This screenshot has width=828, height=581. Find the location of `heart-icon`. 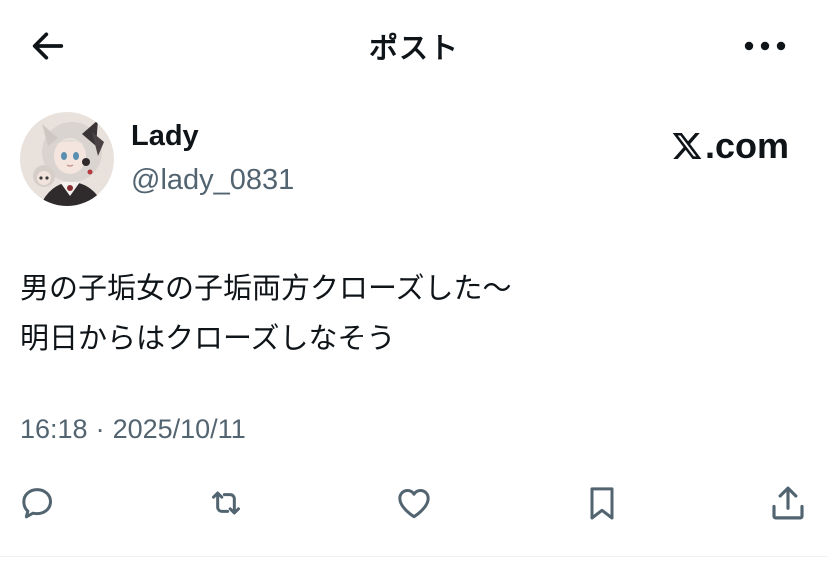

heart-icon is located at coordinates (414, 504).